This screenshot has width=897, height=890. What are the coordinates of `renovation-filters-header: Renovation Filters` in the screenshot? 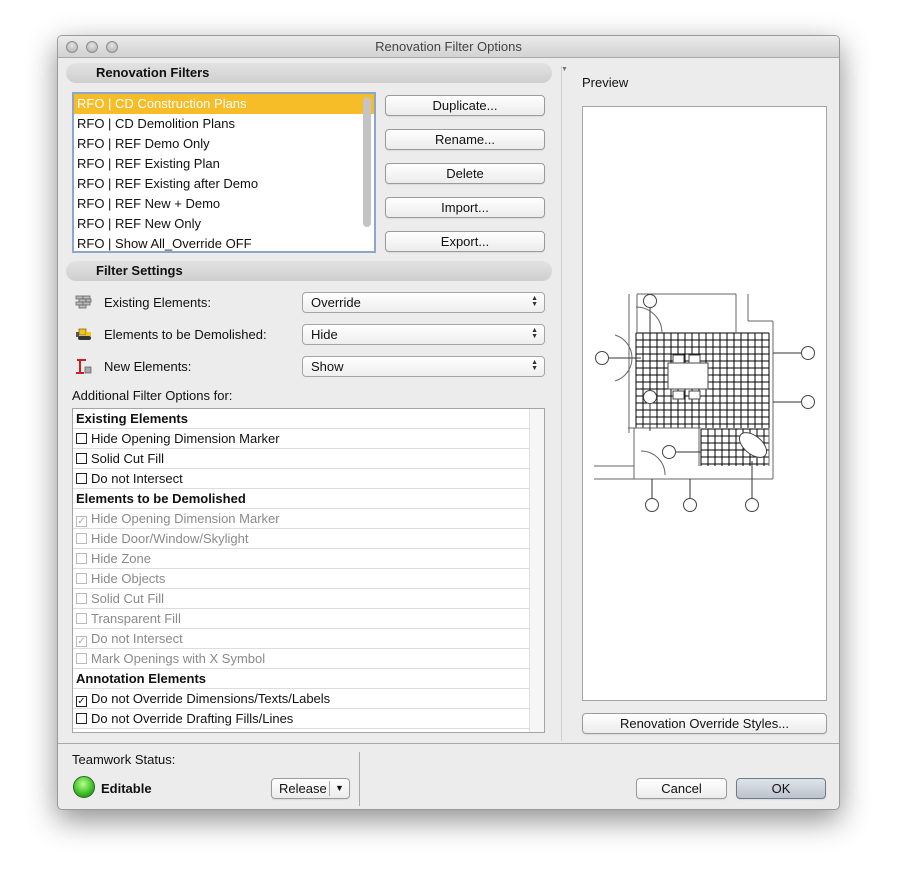 It's located at (309, 73).